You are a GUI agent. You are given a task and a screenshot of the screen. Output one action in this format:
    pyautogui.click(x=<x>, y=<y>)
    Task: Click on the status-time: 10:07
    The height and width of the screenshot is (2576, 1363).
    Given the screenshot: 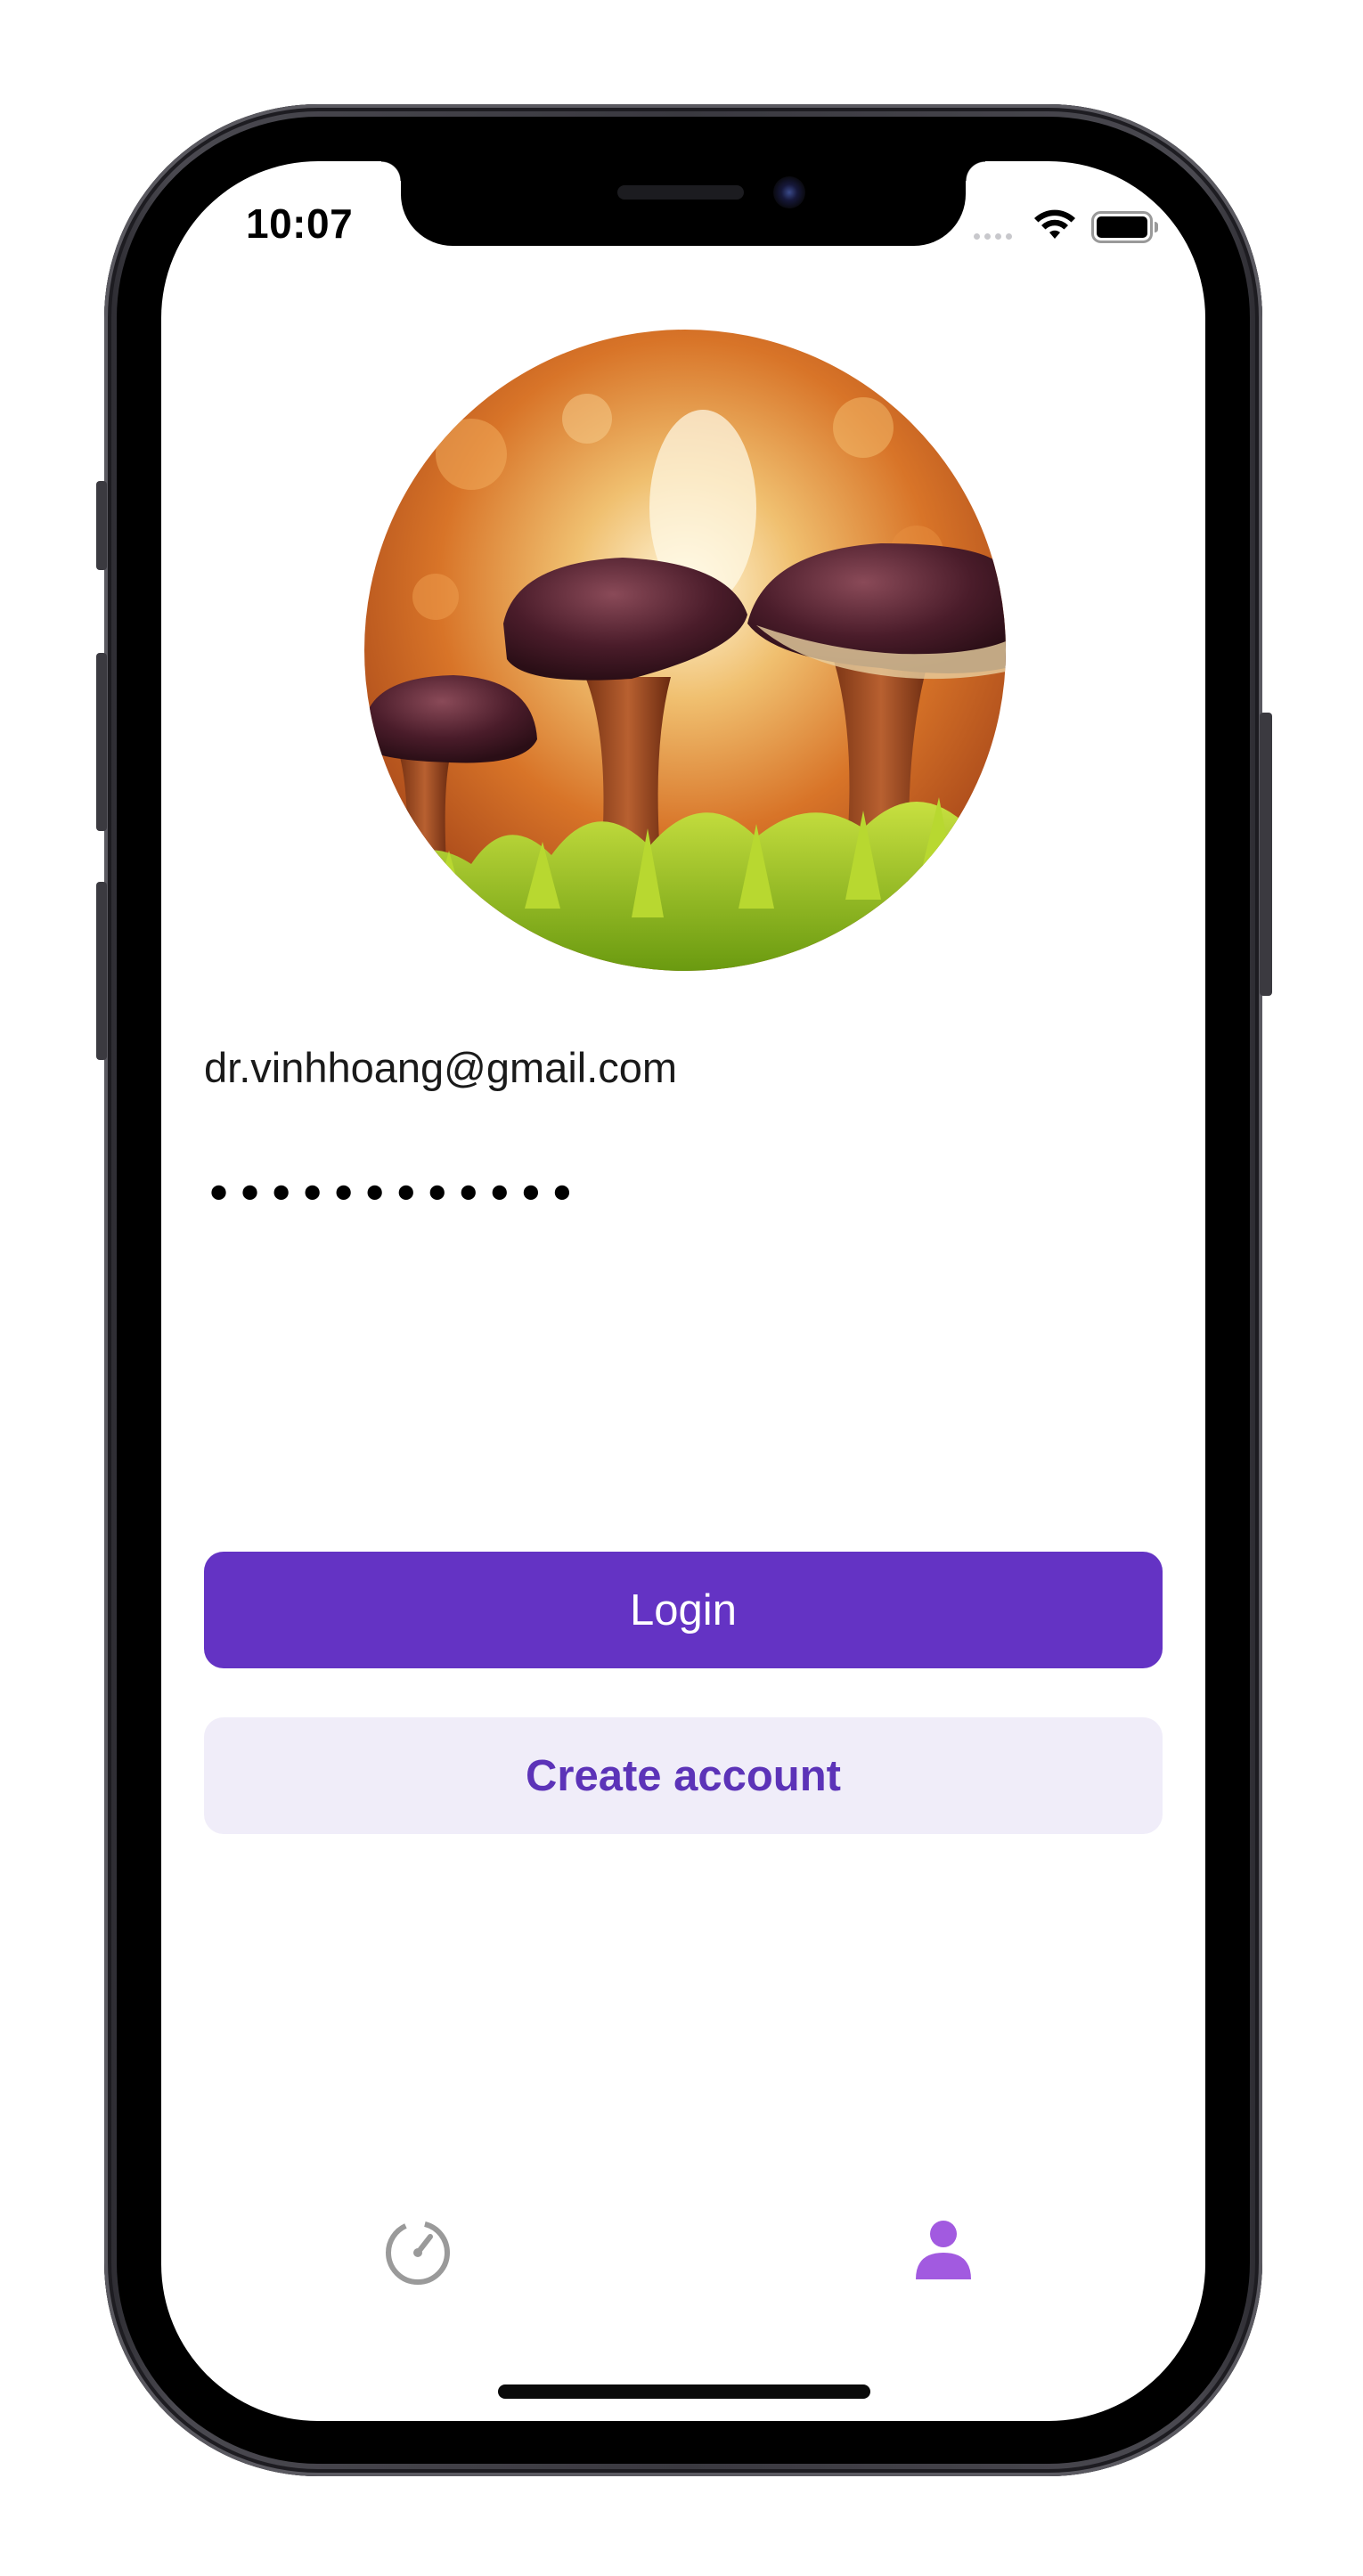 What is the action you would take?
    pyautogui.click(x=300, y=224)
    